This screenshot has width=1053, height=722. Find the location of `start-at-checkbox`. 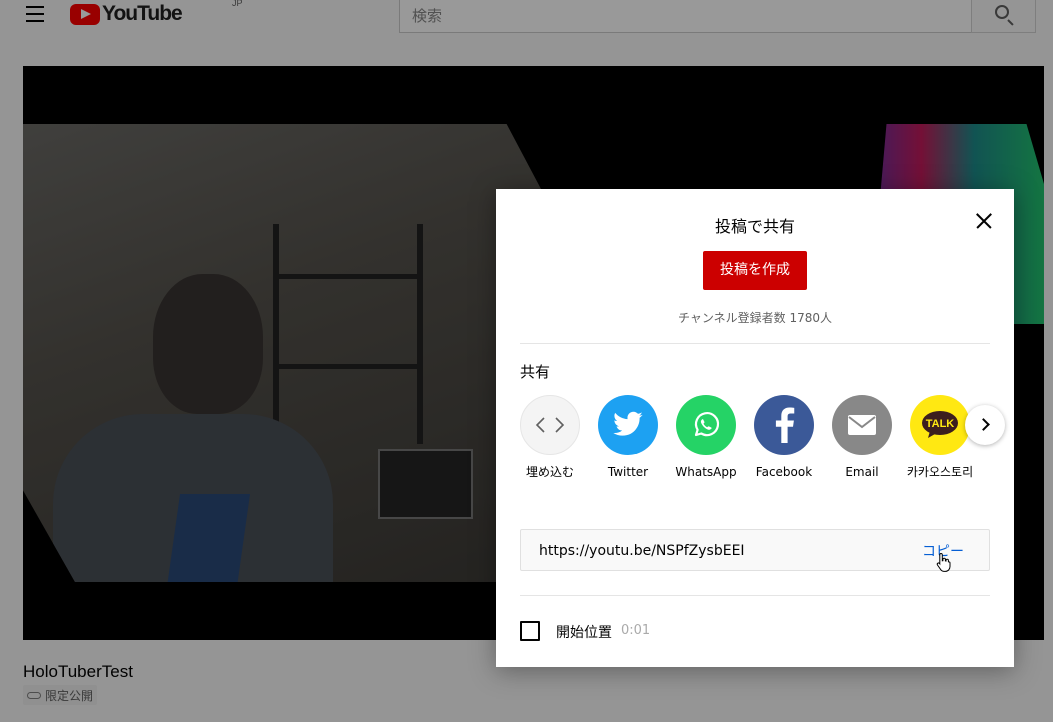

start-at-checkbox is located at coordinates (530, 631).